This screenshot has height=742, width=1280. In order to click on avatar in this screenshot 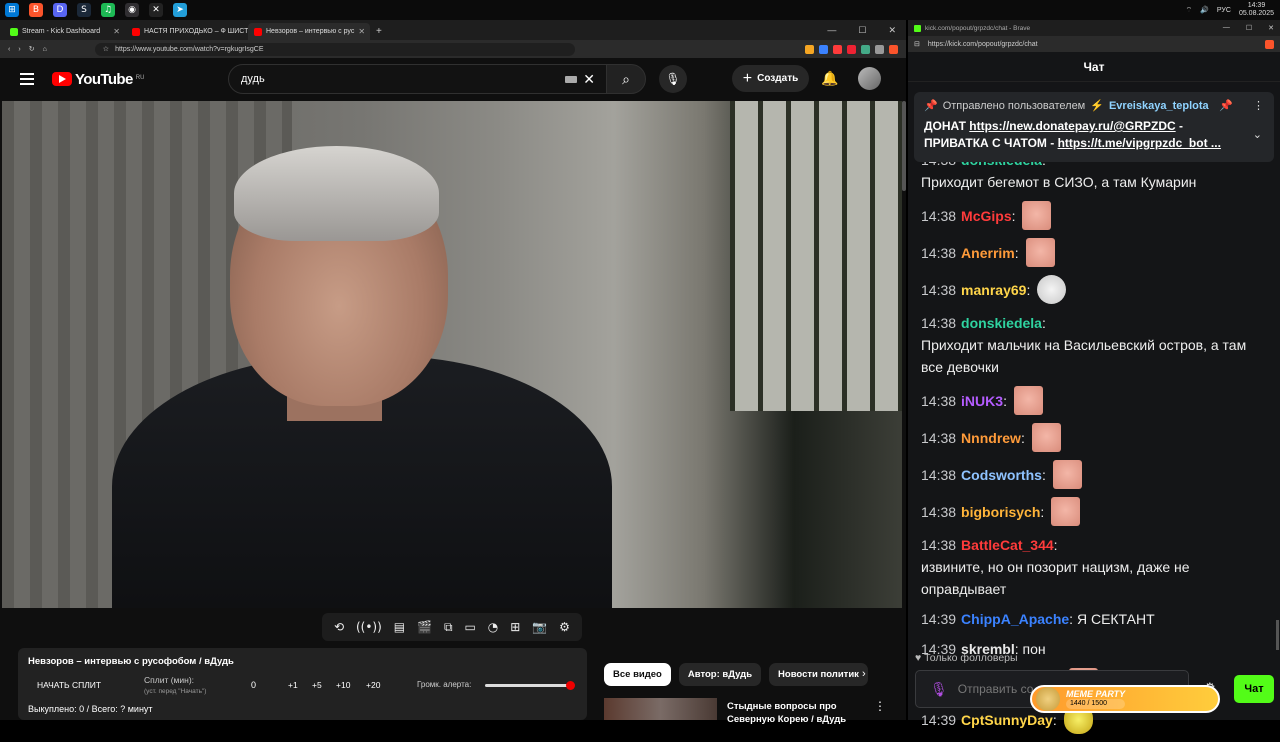, I will do `click(869, 78)`.